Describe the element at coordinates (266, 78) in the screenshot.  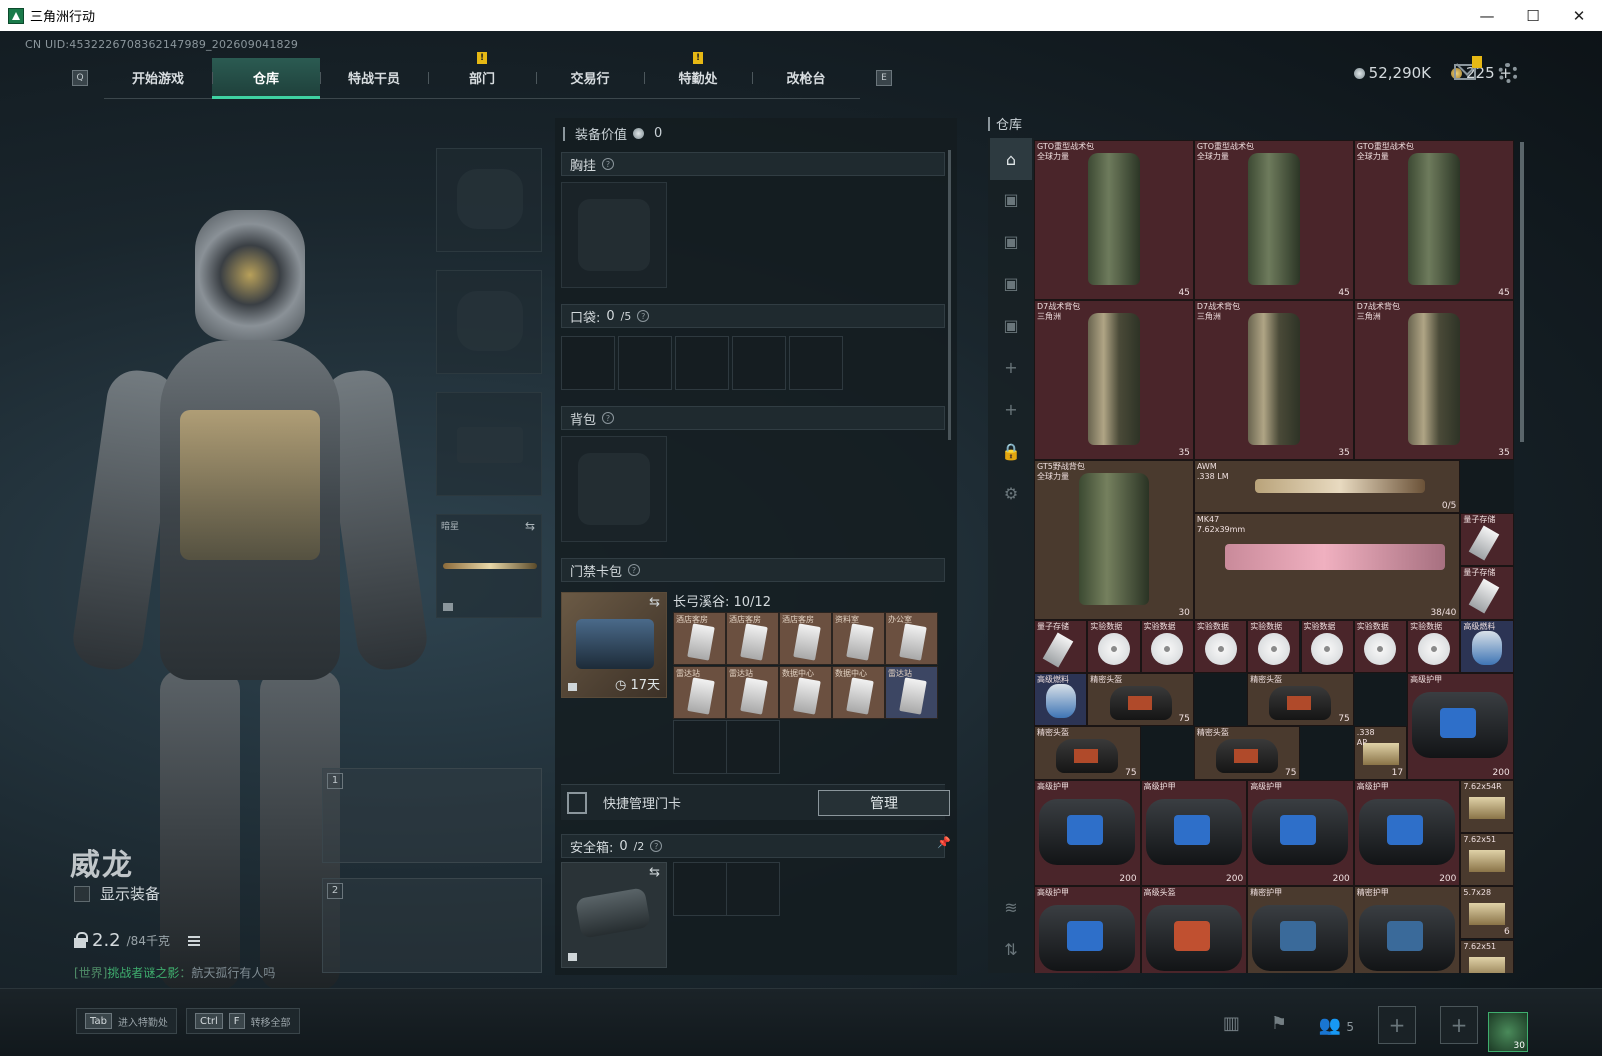
I see `tab-1: 仓库` at that location.